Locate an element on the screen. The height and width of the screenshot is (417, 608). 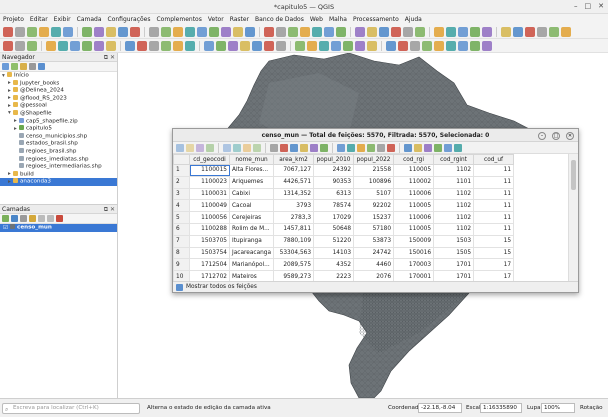
menu-item-5: Complementos is located at coordinates (178, 19).